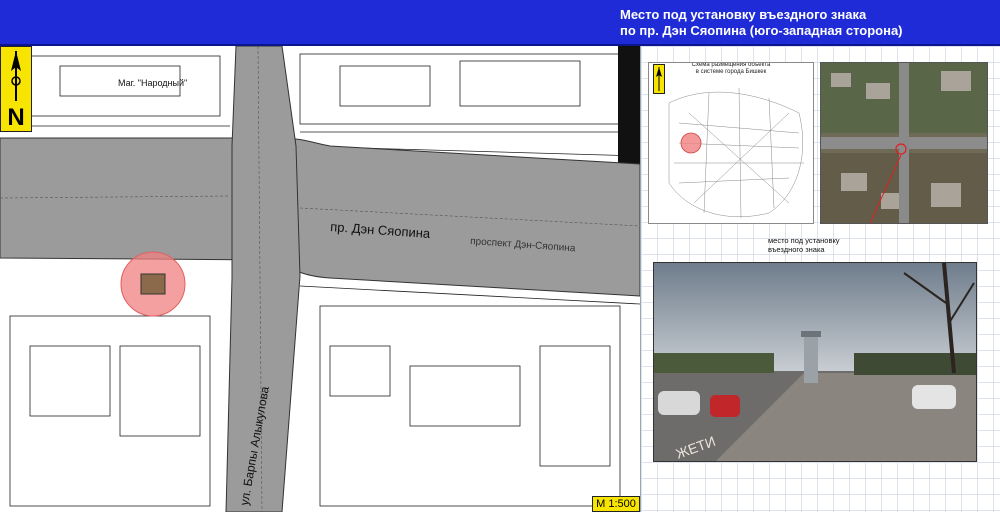 The image size is (1000, 512). I want to click on site-annotation: место под установку въездного знака, so click(823, 245).